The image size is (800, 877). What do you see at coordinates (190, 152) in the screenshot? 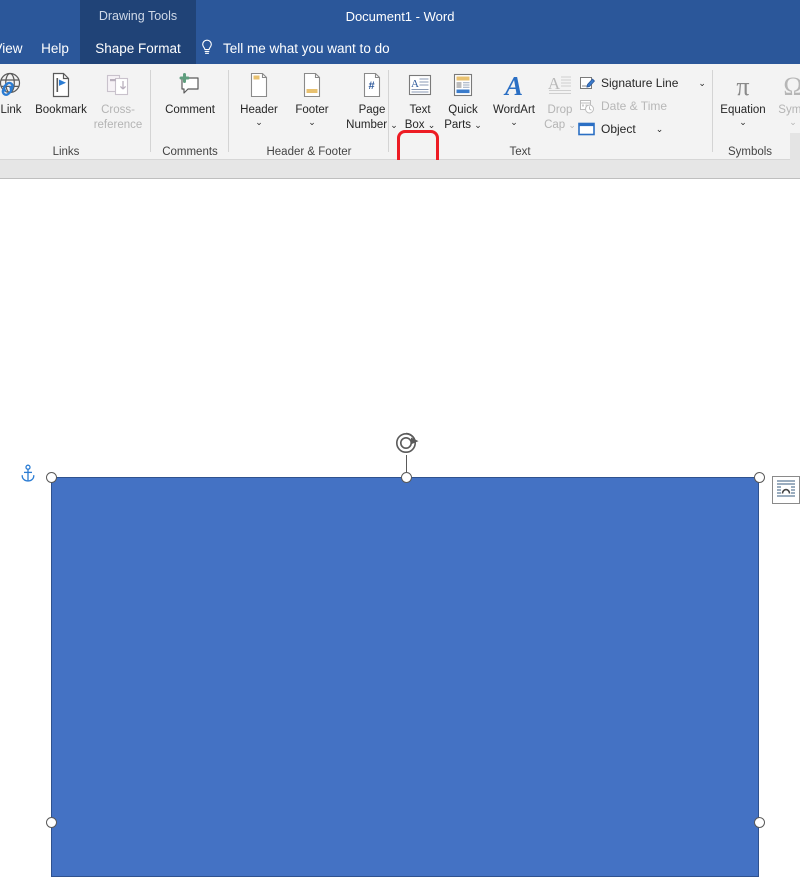
I see `comments-group-label: Comments` at bounding box center [190, 152].